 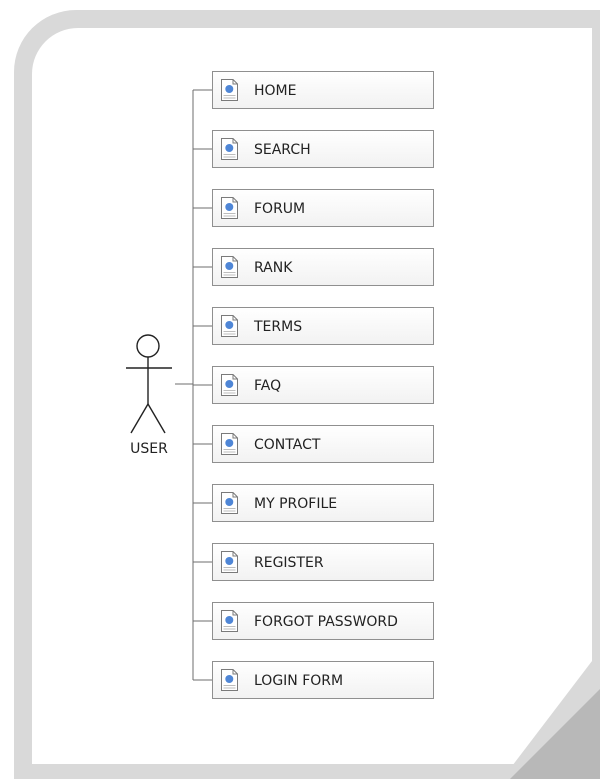 I want to click on use-case-forgot-password: FORGOT PASSWORD, so click(x=323, y=621).